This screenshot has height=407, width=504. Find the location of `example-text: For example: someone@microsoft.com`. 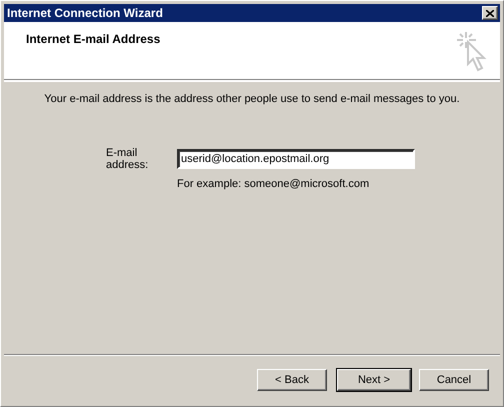

example-text: For example: someone@microsoft.com is located at coordinates (273, 184).